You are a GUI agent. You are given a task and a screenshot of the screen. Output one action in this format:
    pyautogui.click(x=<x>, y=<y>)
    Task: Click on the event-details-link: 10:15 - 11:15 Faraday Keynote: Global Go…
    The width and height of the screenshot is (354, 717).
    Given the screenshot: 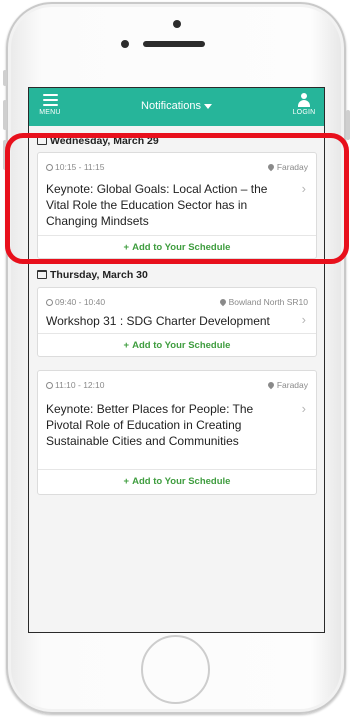 What is the action you would take?
    pyautogui.click(x=177, y=194)
    